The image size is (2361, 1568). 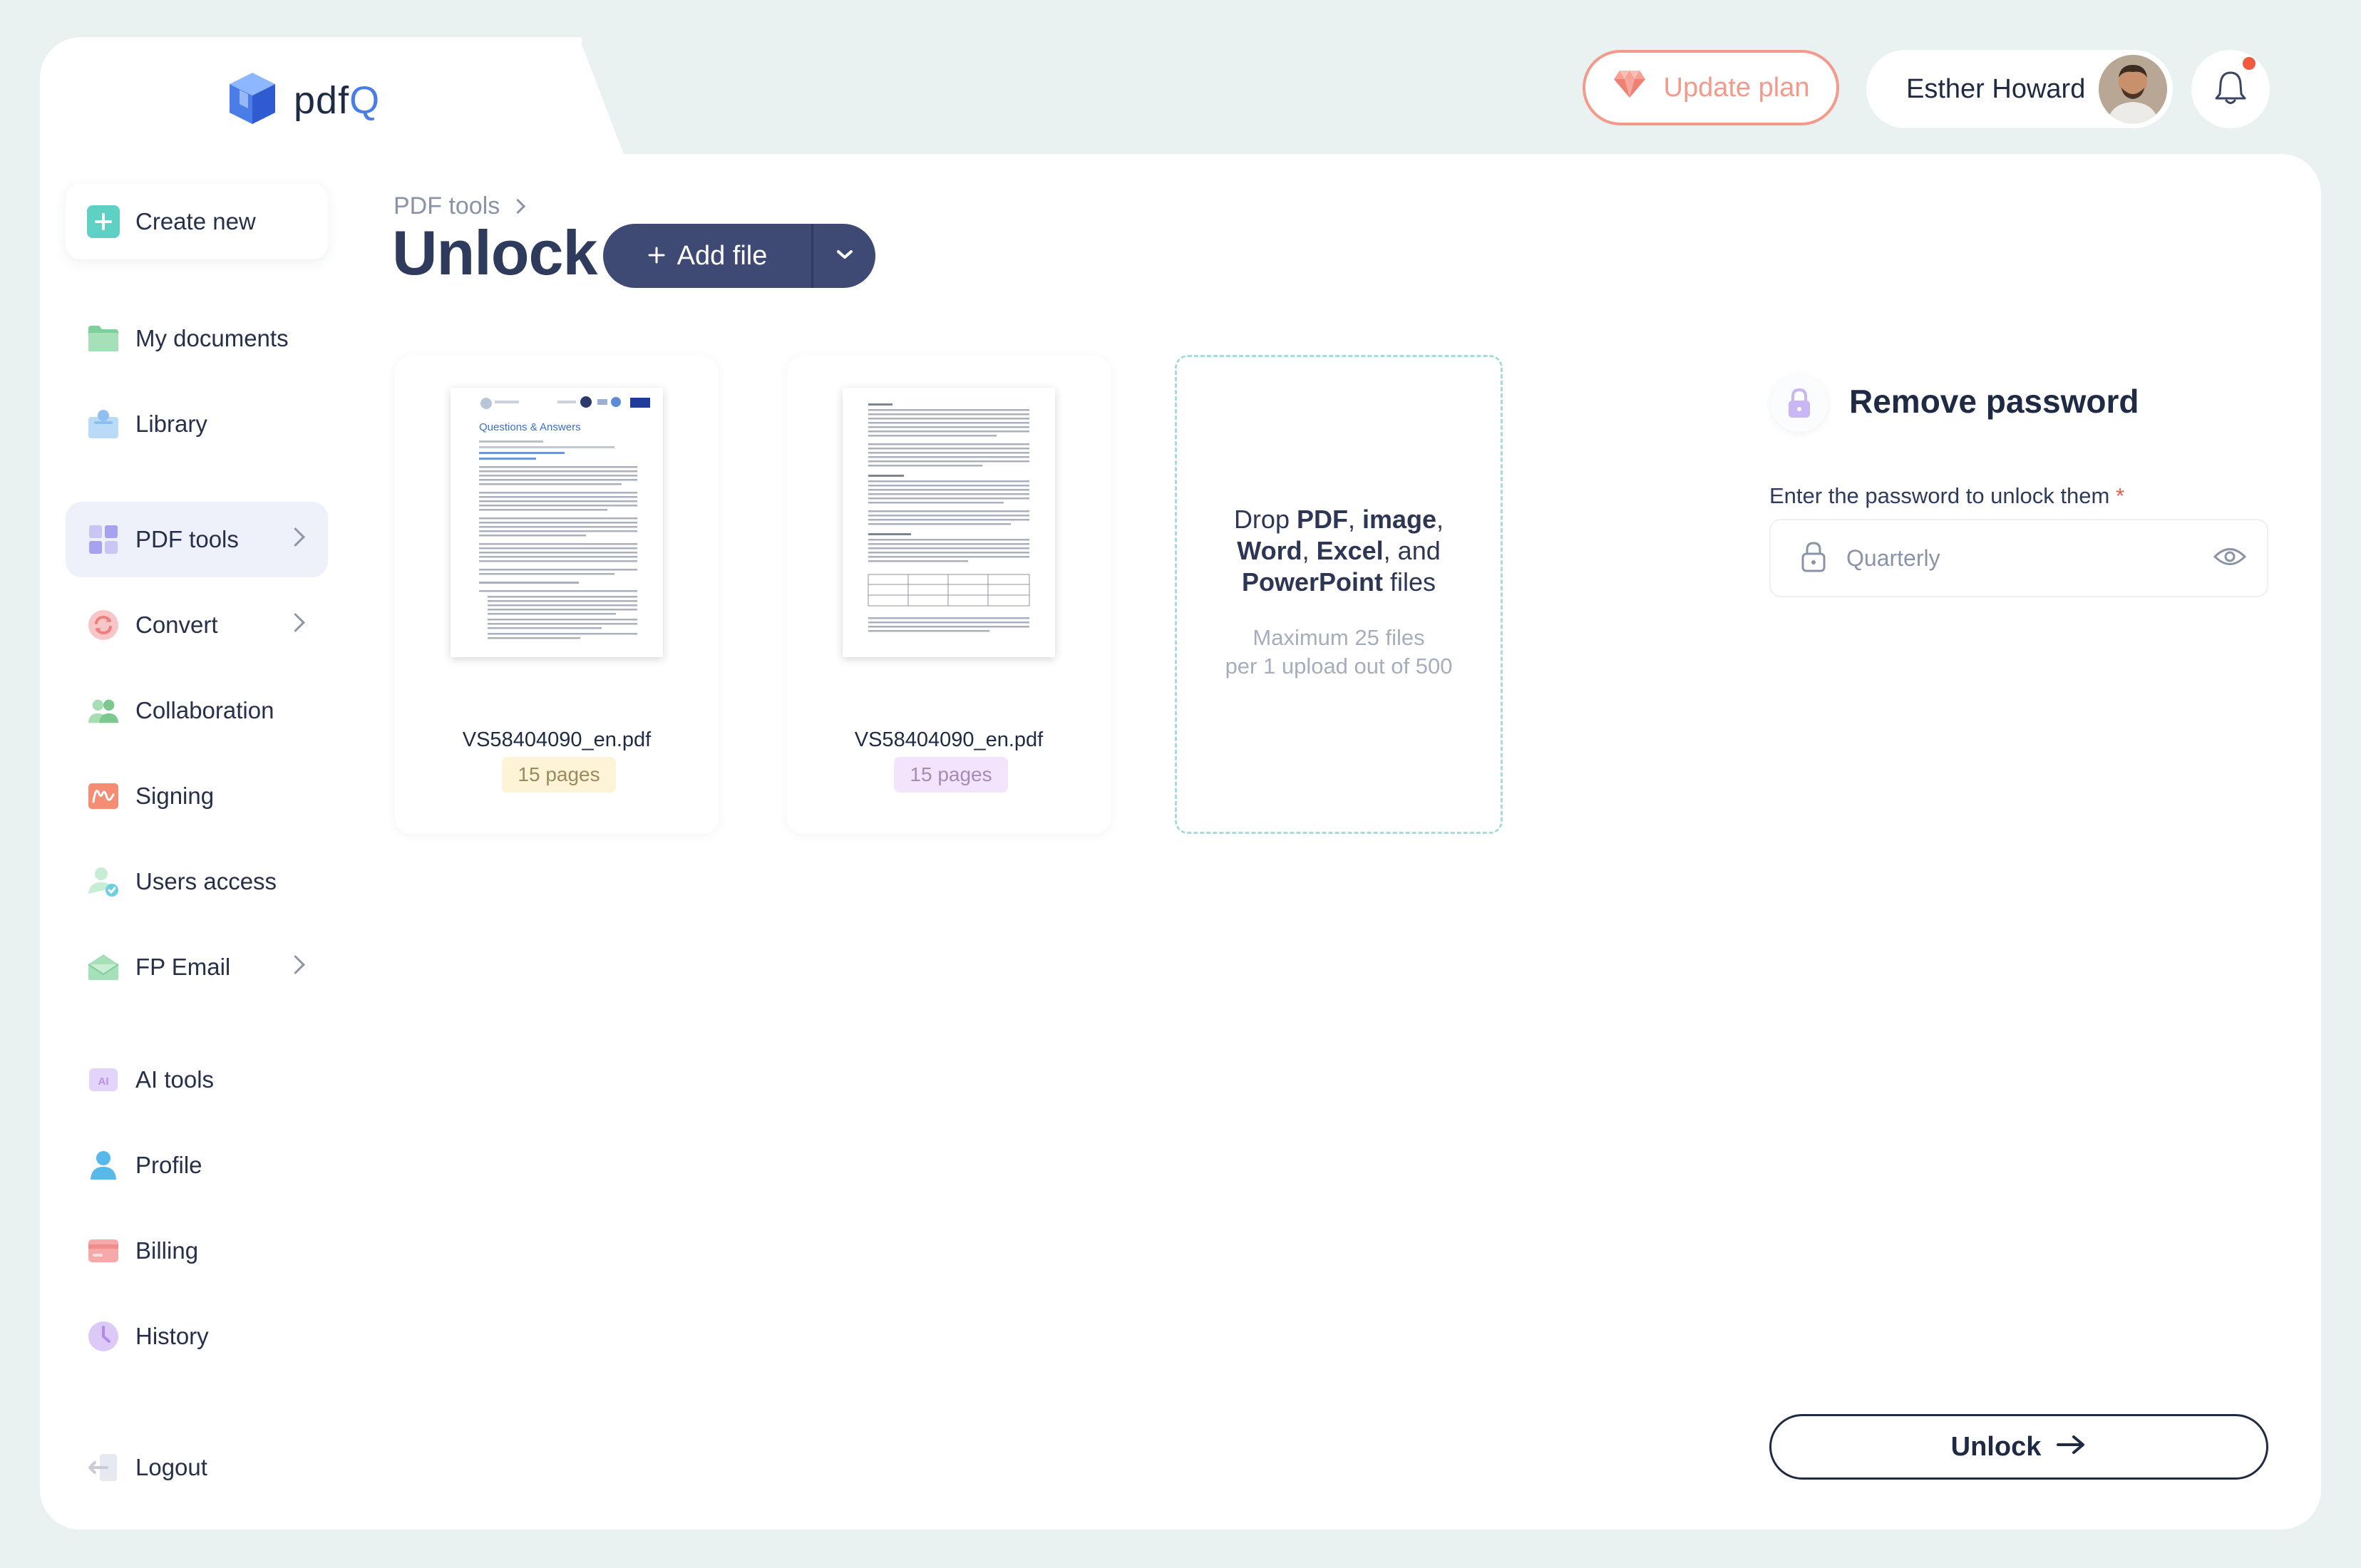 What do you see at coordinates (103, 625) in the screenshot?
I see `convert-icon` at bounding box center [103, 625].